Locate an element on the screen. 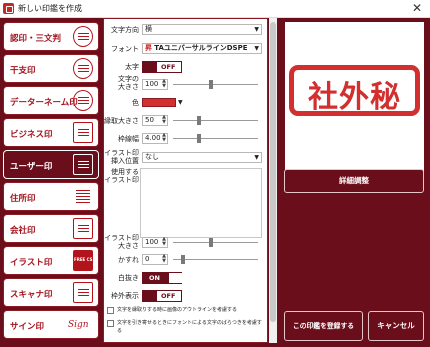 This screenshot has width=430, height=347. outline-checkbox-label: 文字を縁取りする時に画像のアウトラインを考慮する is located at coordinates (177, 310).